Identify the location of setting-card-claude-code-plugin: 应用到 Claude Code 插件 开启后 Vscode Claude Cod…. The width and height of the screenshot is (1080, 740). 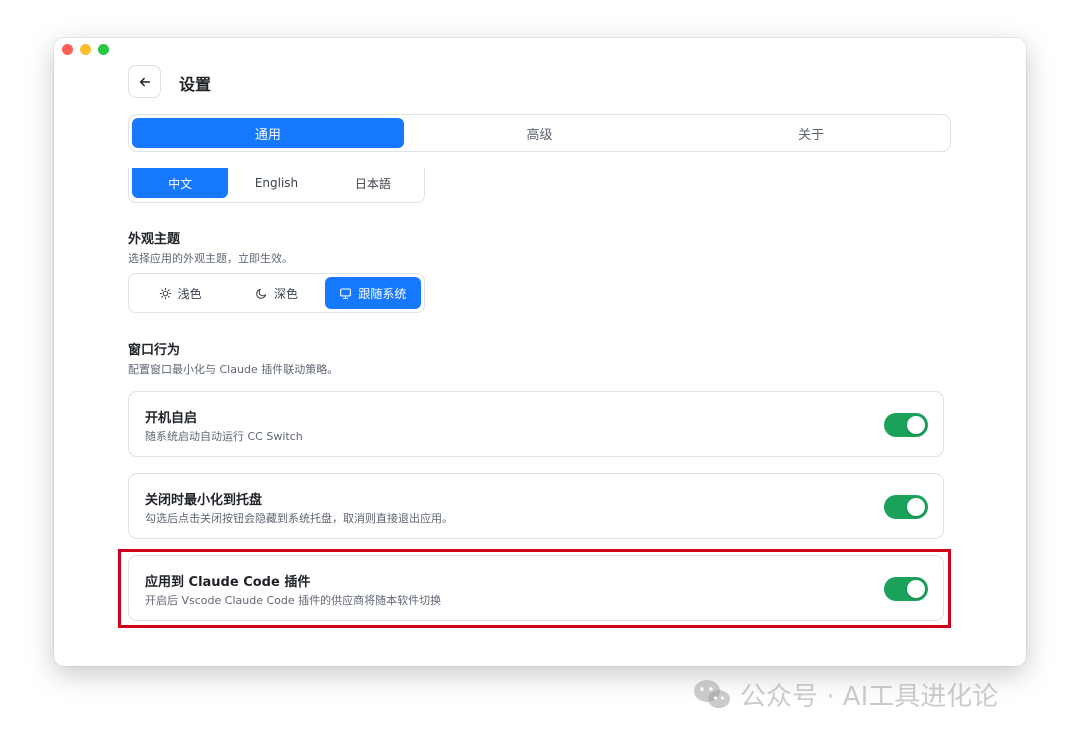
(536, 588).